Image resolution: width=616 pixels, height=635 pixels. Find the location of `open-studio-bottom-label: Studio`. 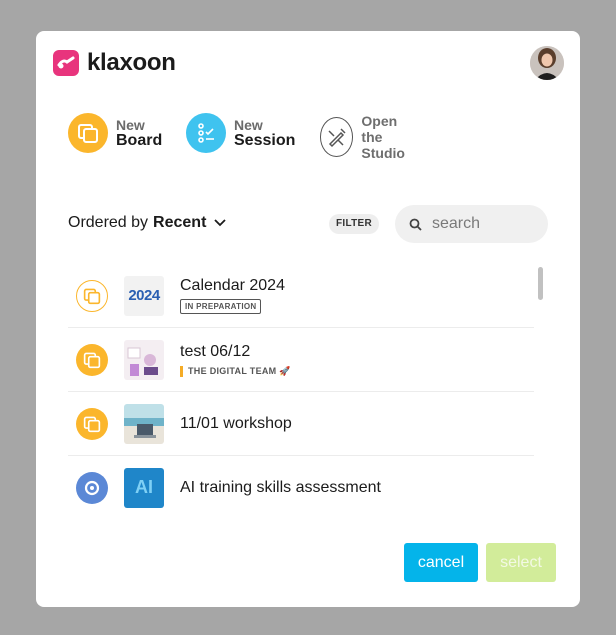

open-studio-bottom-label: Studio is located at coordinates (383, 153).